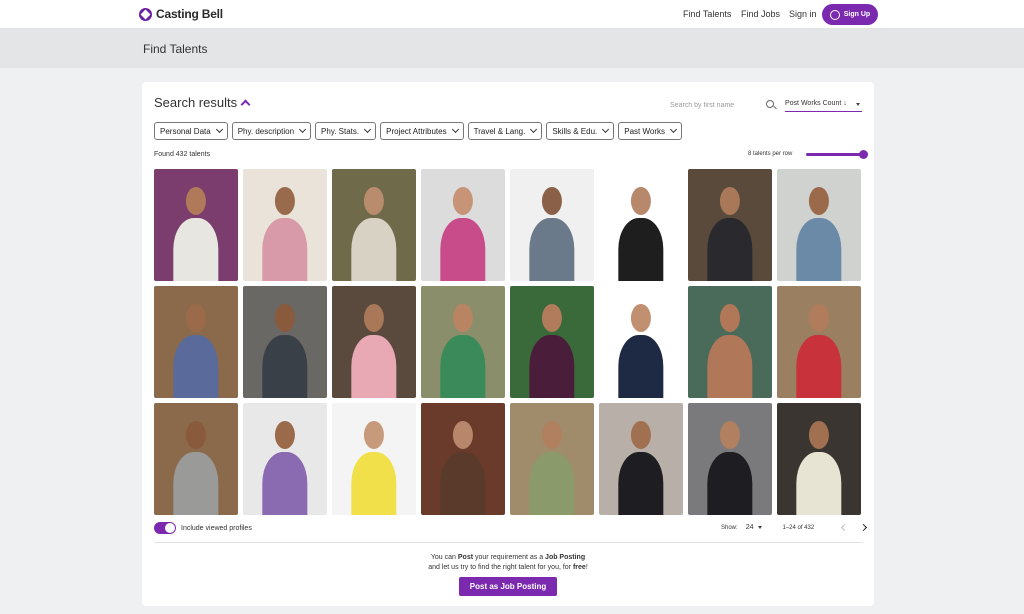  I want to click on sign-up-button: Sign Up, so click(850, 14).